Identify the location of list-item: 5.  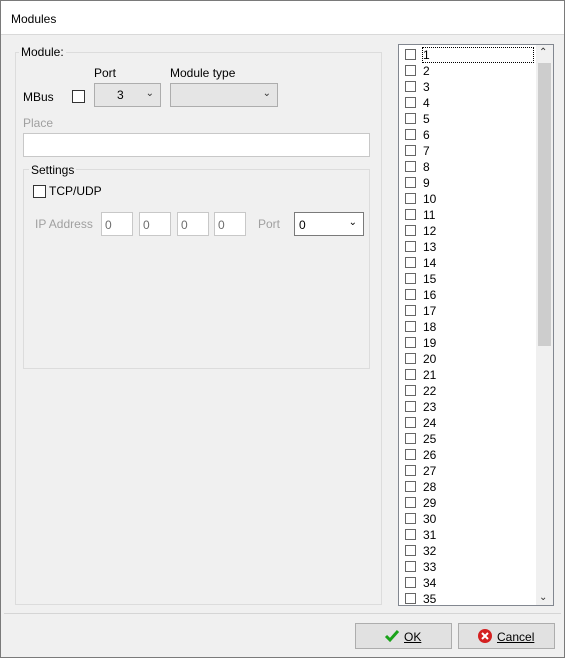
(469, 119).